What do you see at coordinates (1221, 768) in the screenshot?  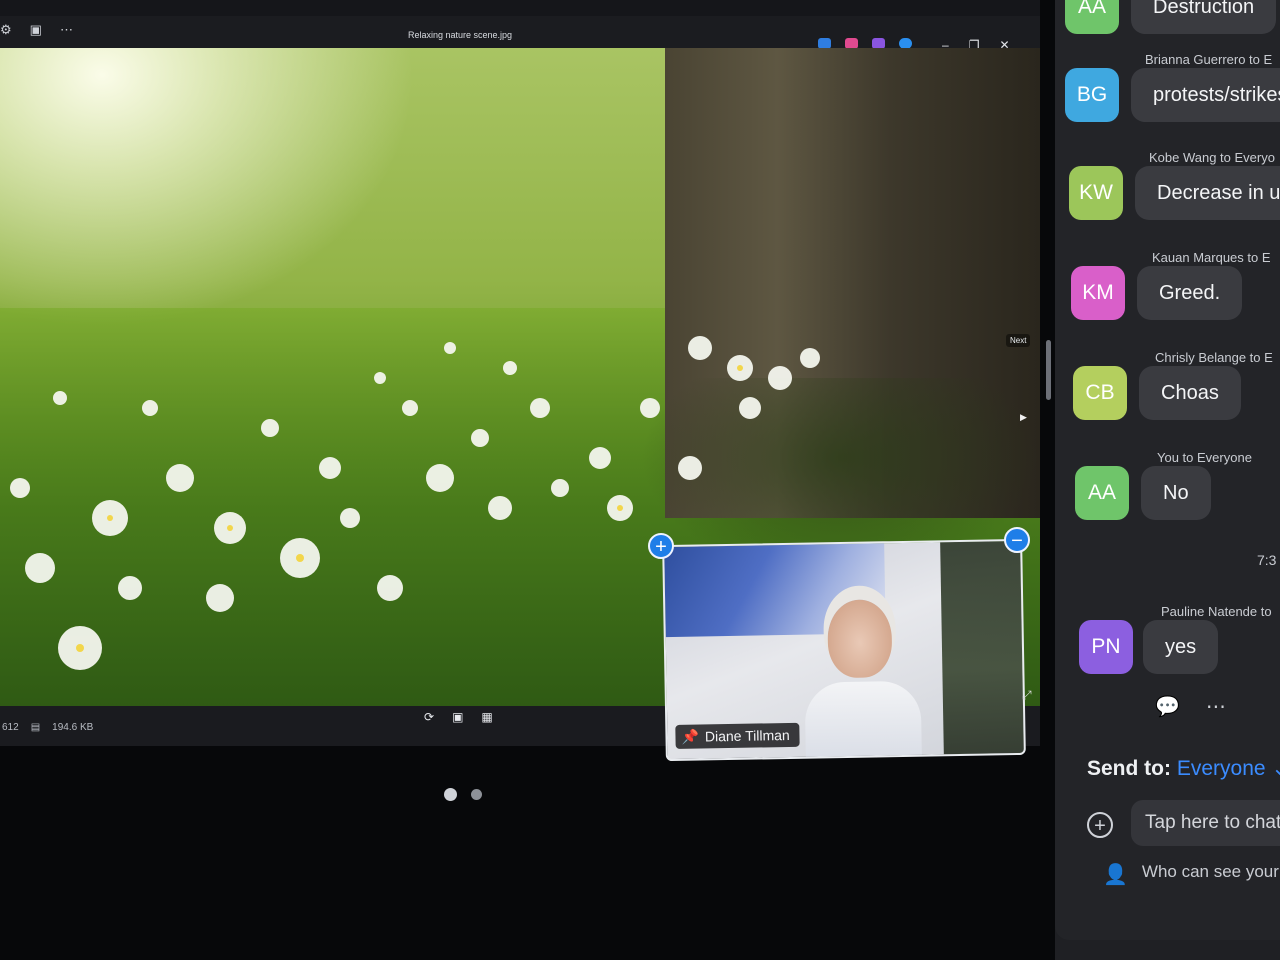 I see `send-to-value: Everyone` at bounding box center [1221, 768].